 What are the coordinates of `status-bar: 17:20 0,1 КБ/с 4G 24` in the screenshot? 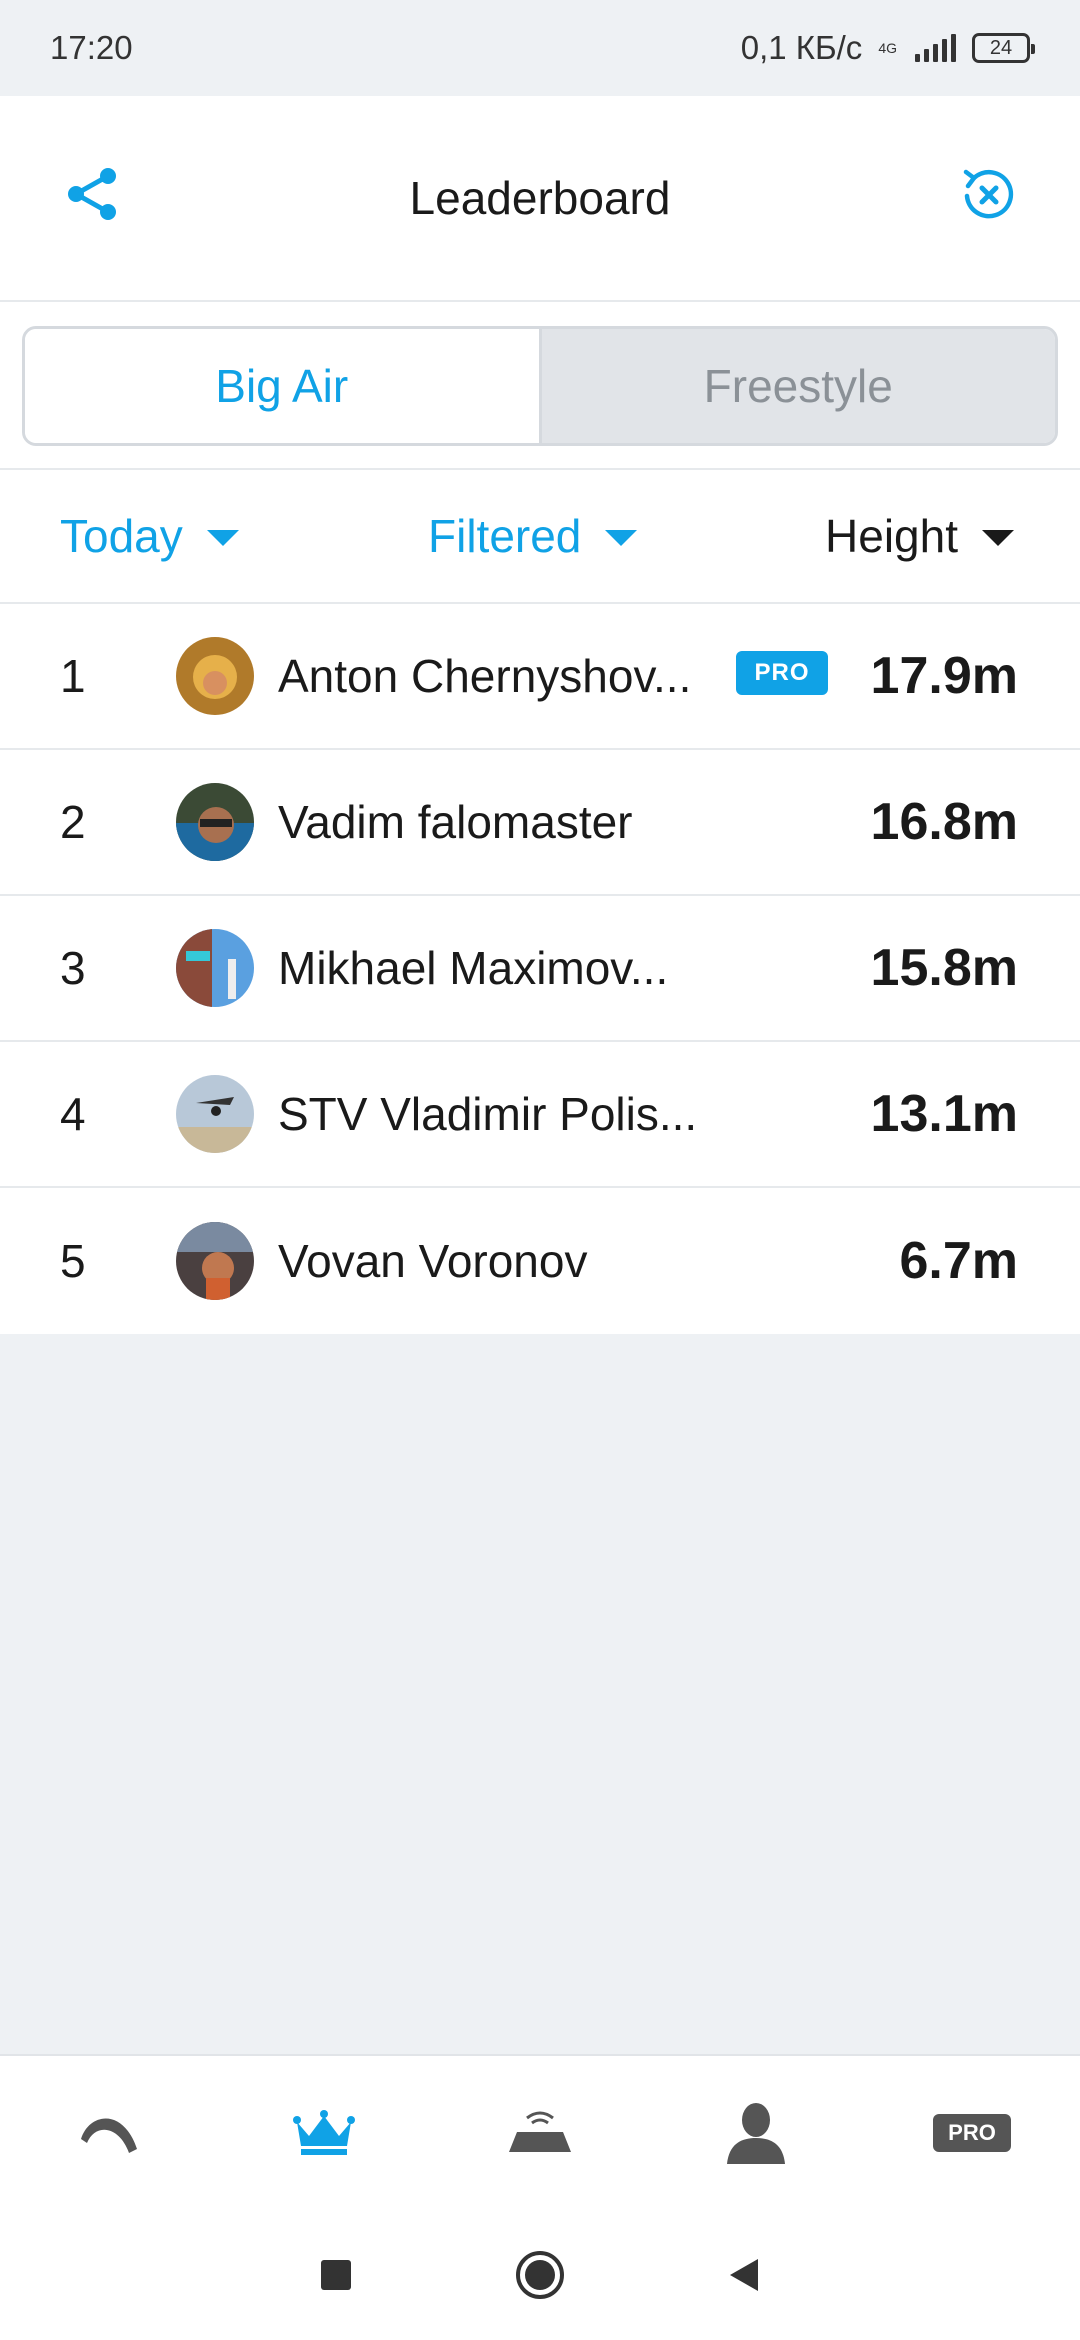 It's located at (540, 48).